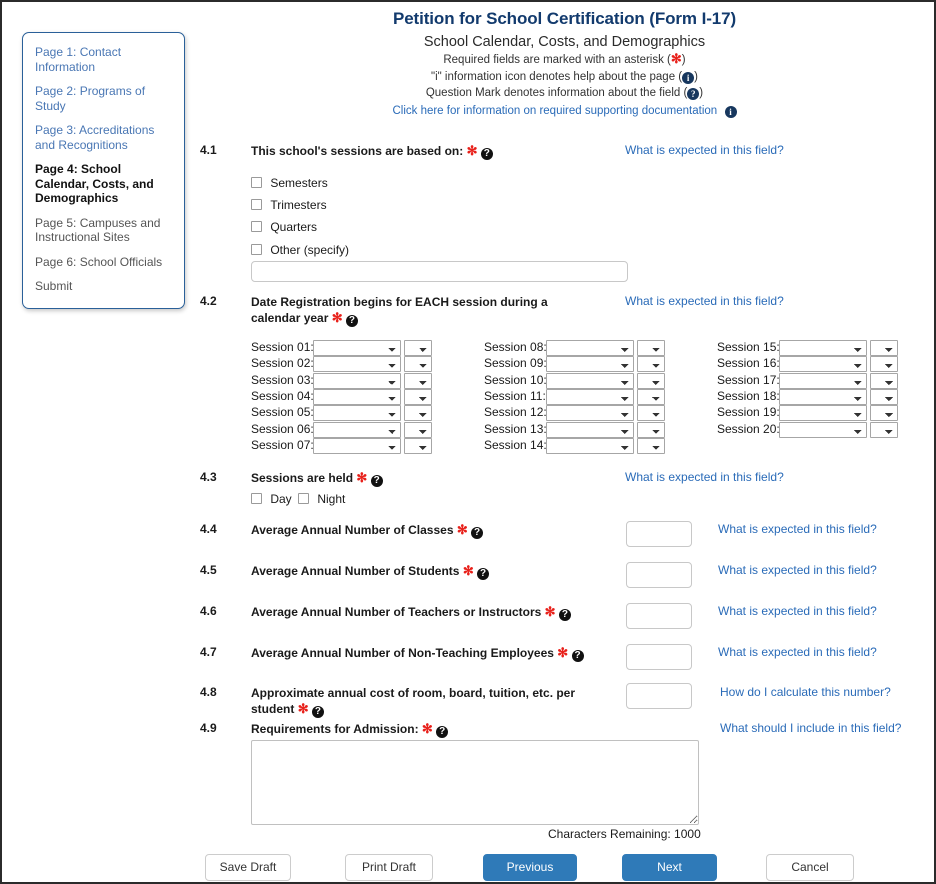 The height and width of the screenshot is (884, 936). What do you see at coordinates (298, 205) in the screenshot?
I see `checkbox-label-trimesters: Trimesters` at bounding box center [298, 205].